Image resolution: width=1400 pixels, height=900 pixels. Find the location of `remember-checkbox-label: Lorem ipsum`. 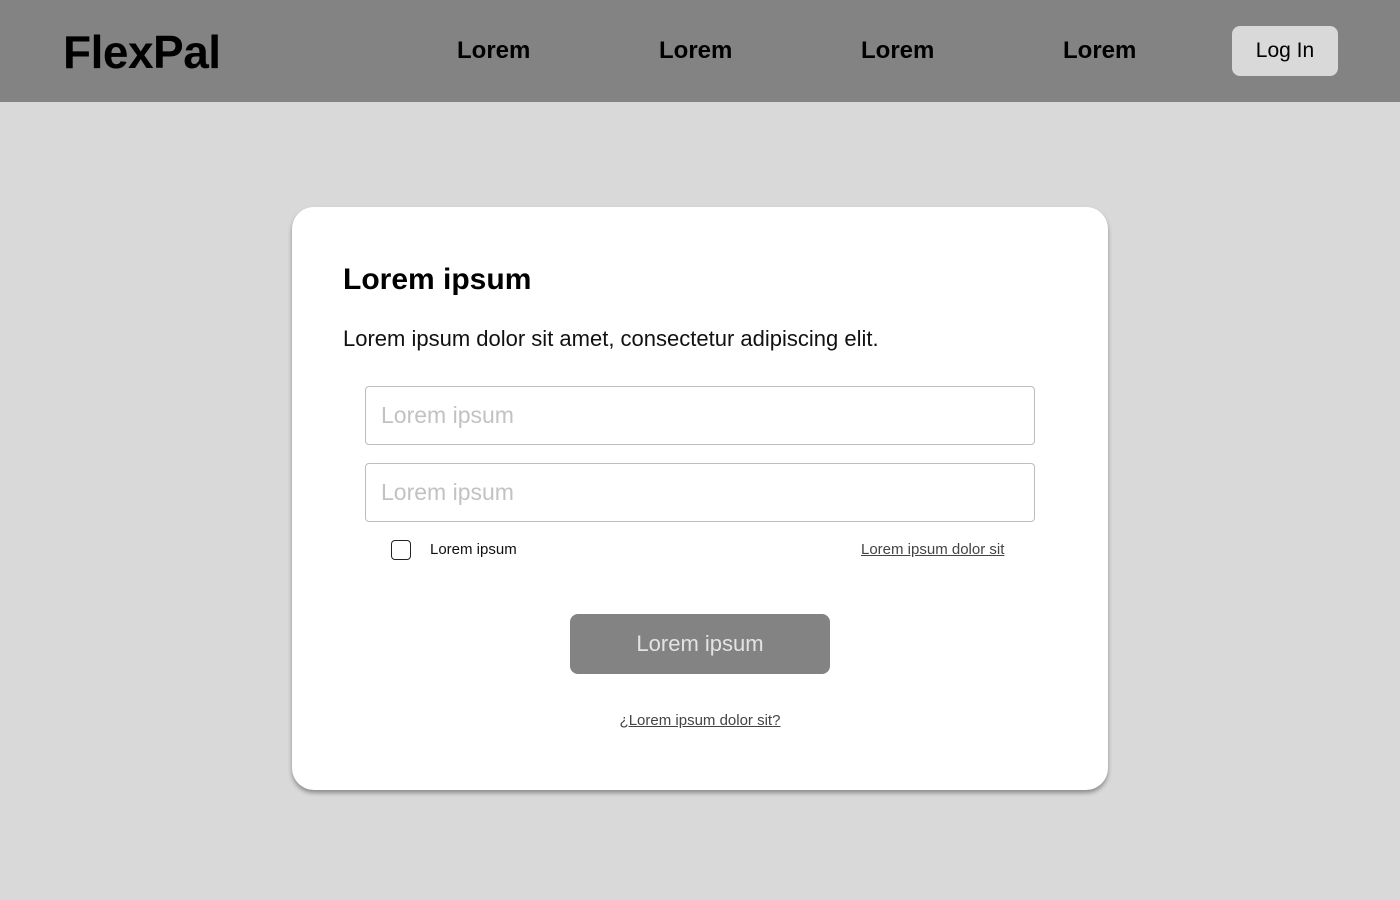

remember-checkbox-label: Lorem ipsum is located at coordinates (473, 550).